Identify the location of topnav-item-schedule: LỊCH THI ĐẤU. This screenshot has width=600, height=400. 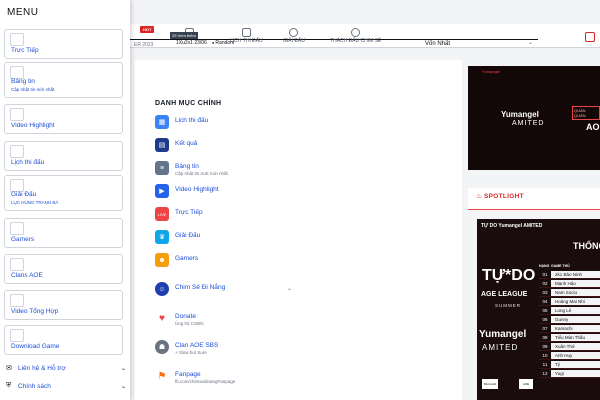
(246, 36).